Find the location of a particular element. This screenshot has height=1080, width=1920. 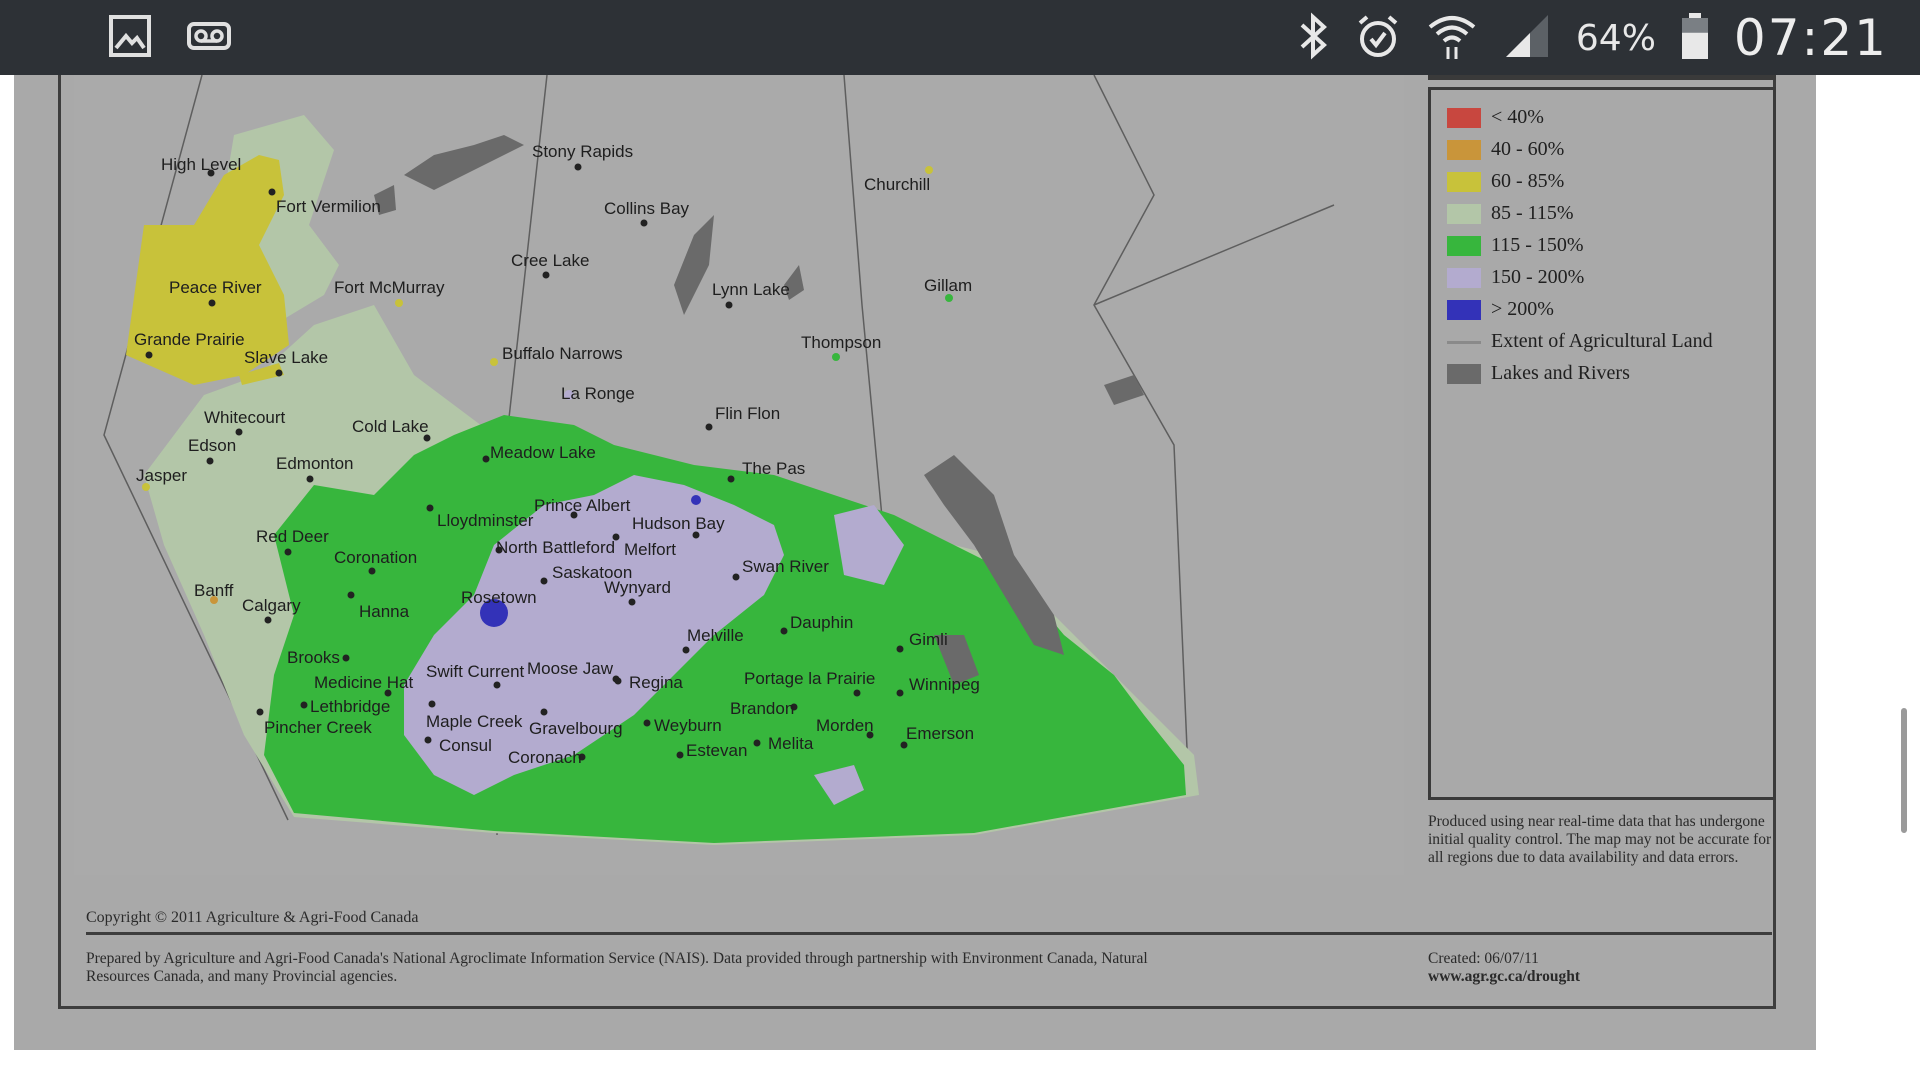

place-label: Buffalo Narrows is located at coordinates (562, 353).